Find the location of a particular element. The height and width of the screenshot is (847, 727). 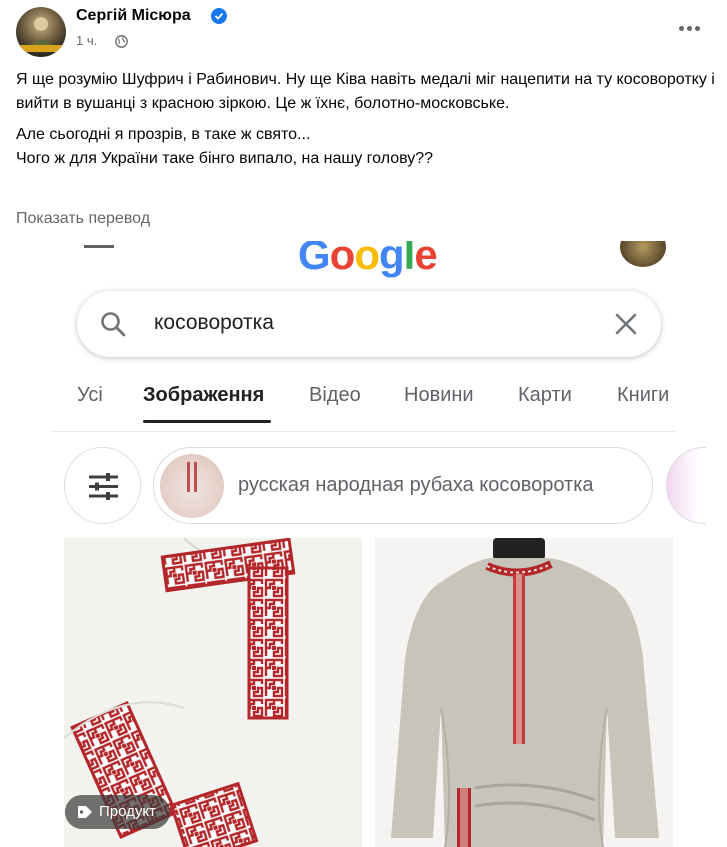

next-chip is located at coordinates (686, 485).